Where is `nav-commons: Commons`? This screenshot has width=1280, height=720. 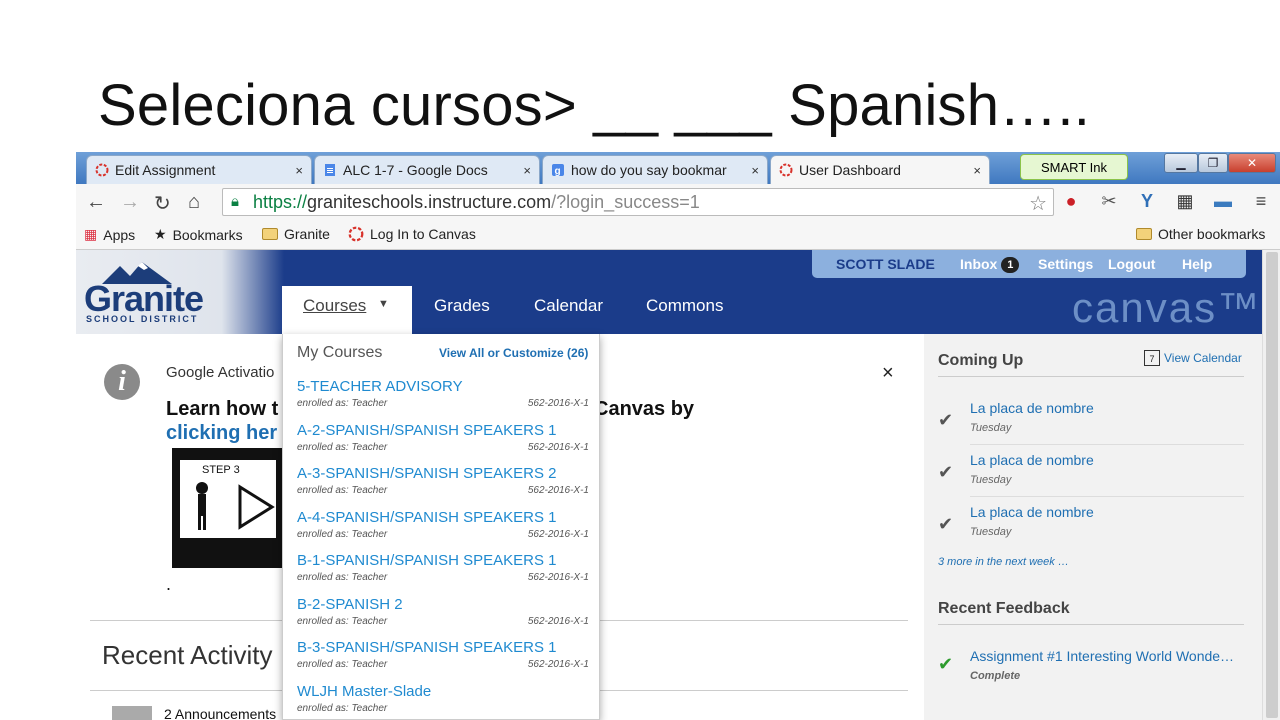 nav-commons: Commons is located at coordinates (684, 306).